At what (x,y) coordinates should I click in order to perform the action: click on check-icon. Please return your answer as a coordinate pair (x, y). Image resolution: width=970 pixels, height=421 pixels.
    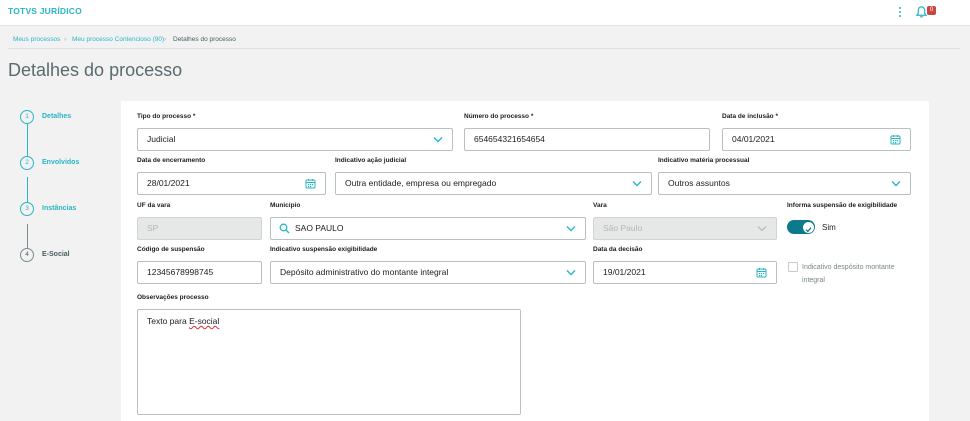
    Looking at the image, I should click on (808, 229).